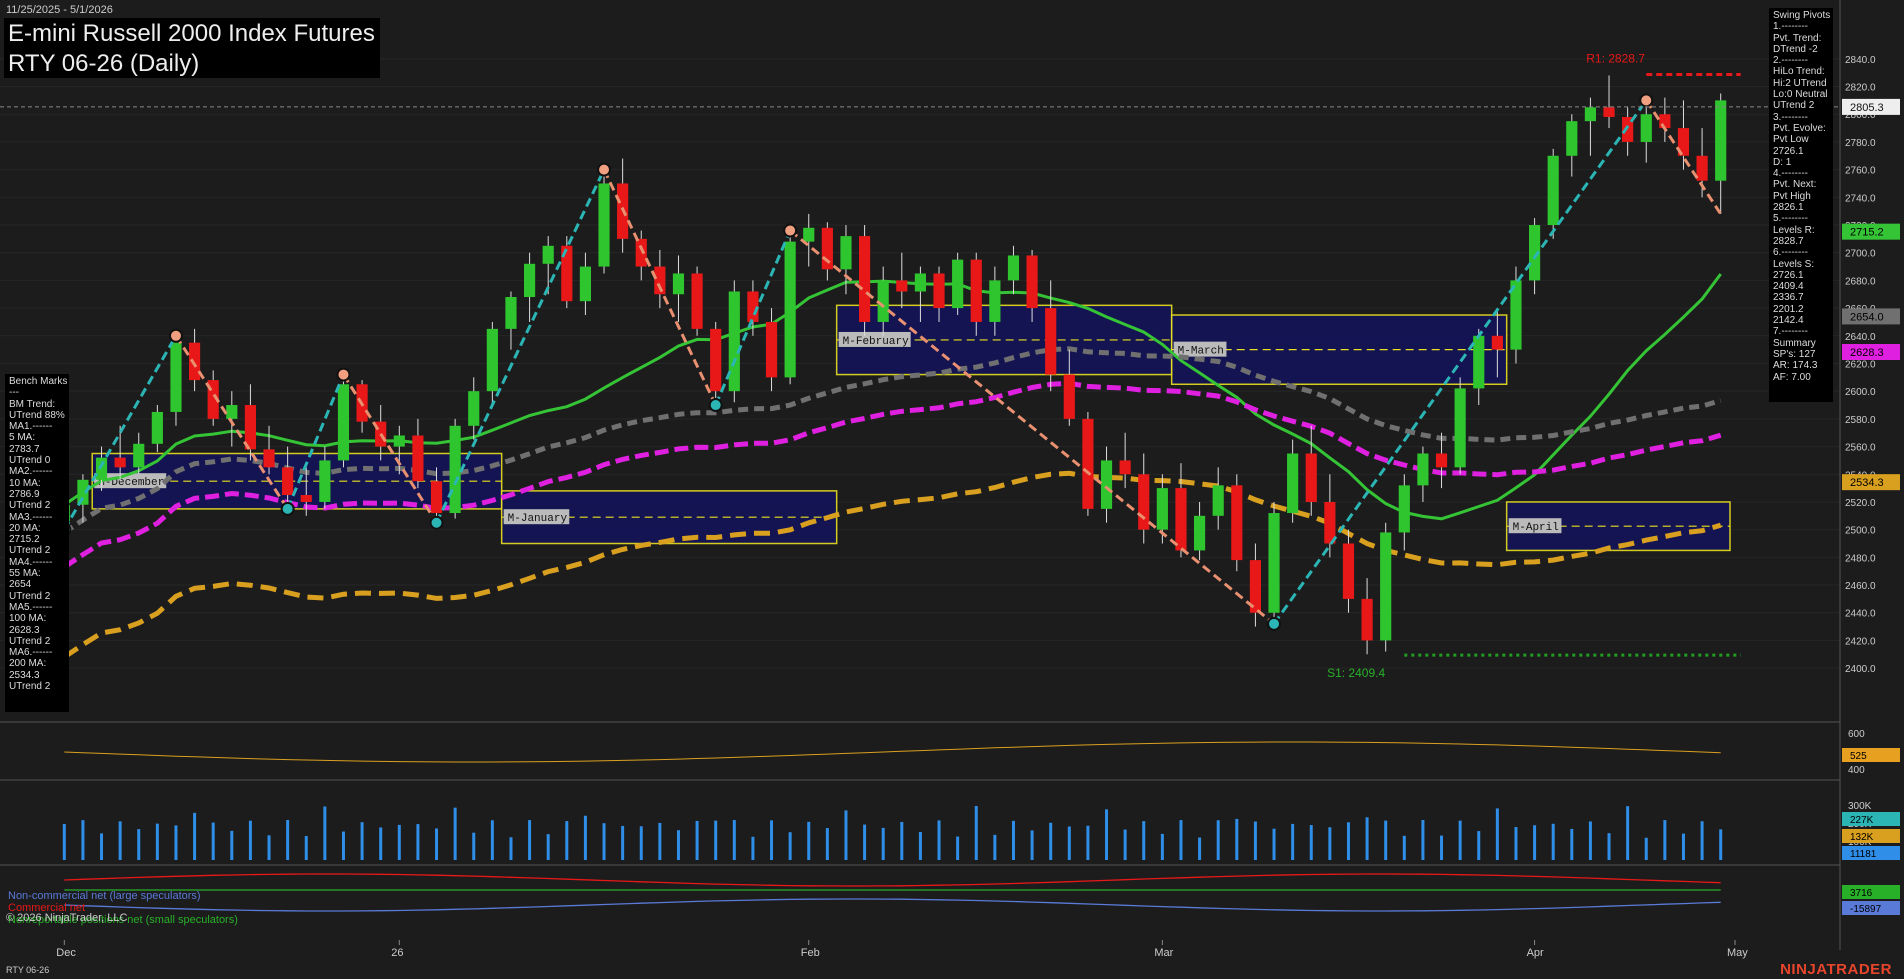 This screenshot has width=1904, height=979. What do you see at coordinates (1860, 392) in the screenshot?
I see `y-tick-label: 2600.0` at bounding box center [1860, 392].